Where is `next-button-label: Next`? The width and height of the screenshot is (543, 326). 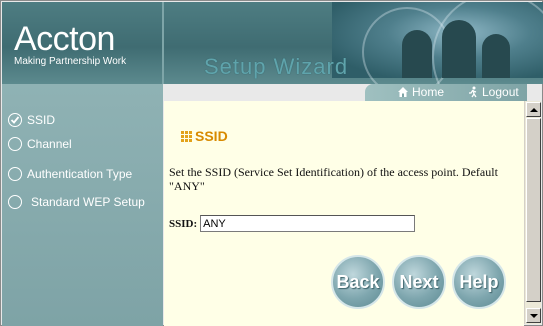 next-button-label: Next is located at coordinates (419, 281).